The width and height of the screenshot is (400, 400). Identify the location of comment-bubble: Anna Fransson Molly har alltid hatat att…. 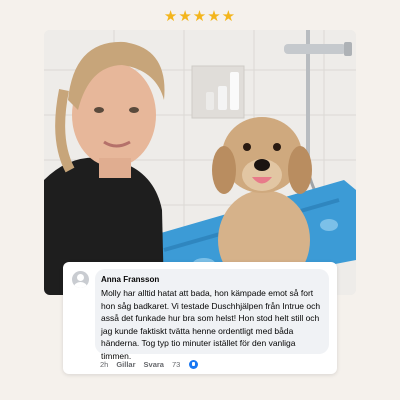
(212, 315).